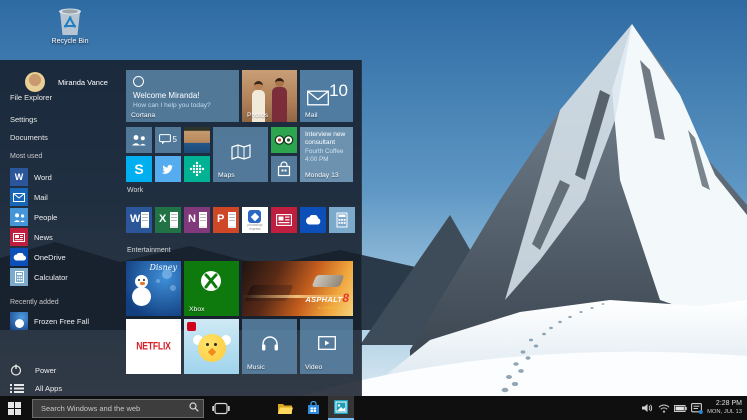  I want to click on race-car, so click(269, 293).